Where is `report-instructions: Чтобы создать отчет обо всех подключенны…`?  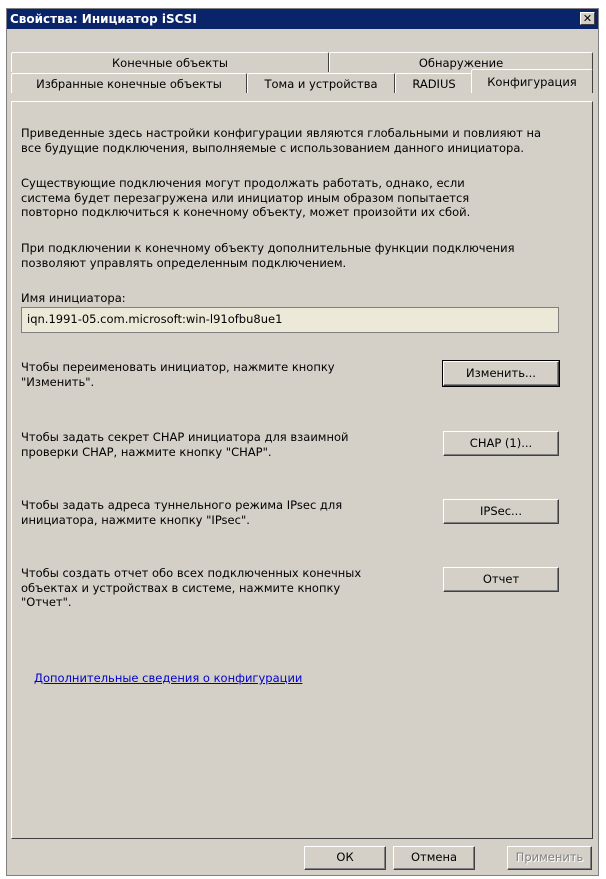
report-instructions: Чтобы создать отчет обо всех подключенны… is located at coordinates (191, 587).